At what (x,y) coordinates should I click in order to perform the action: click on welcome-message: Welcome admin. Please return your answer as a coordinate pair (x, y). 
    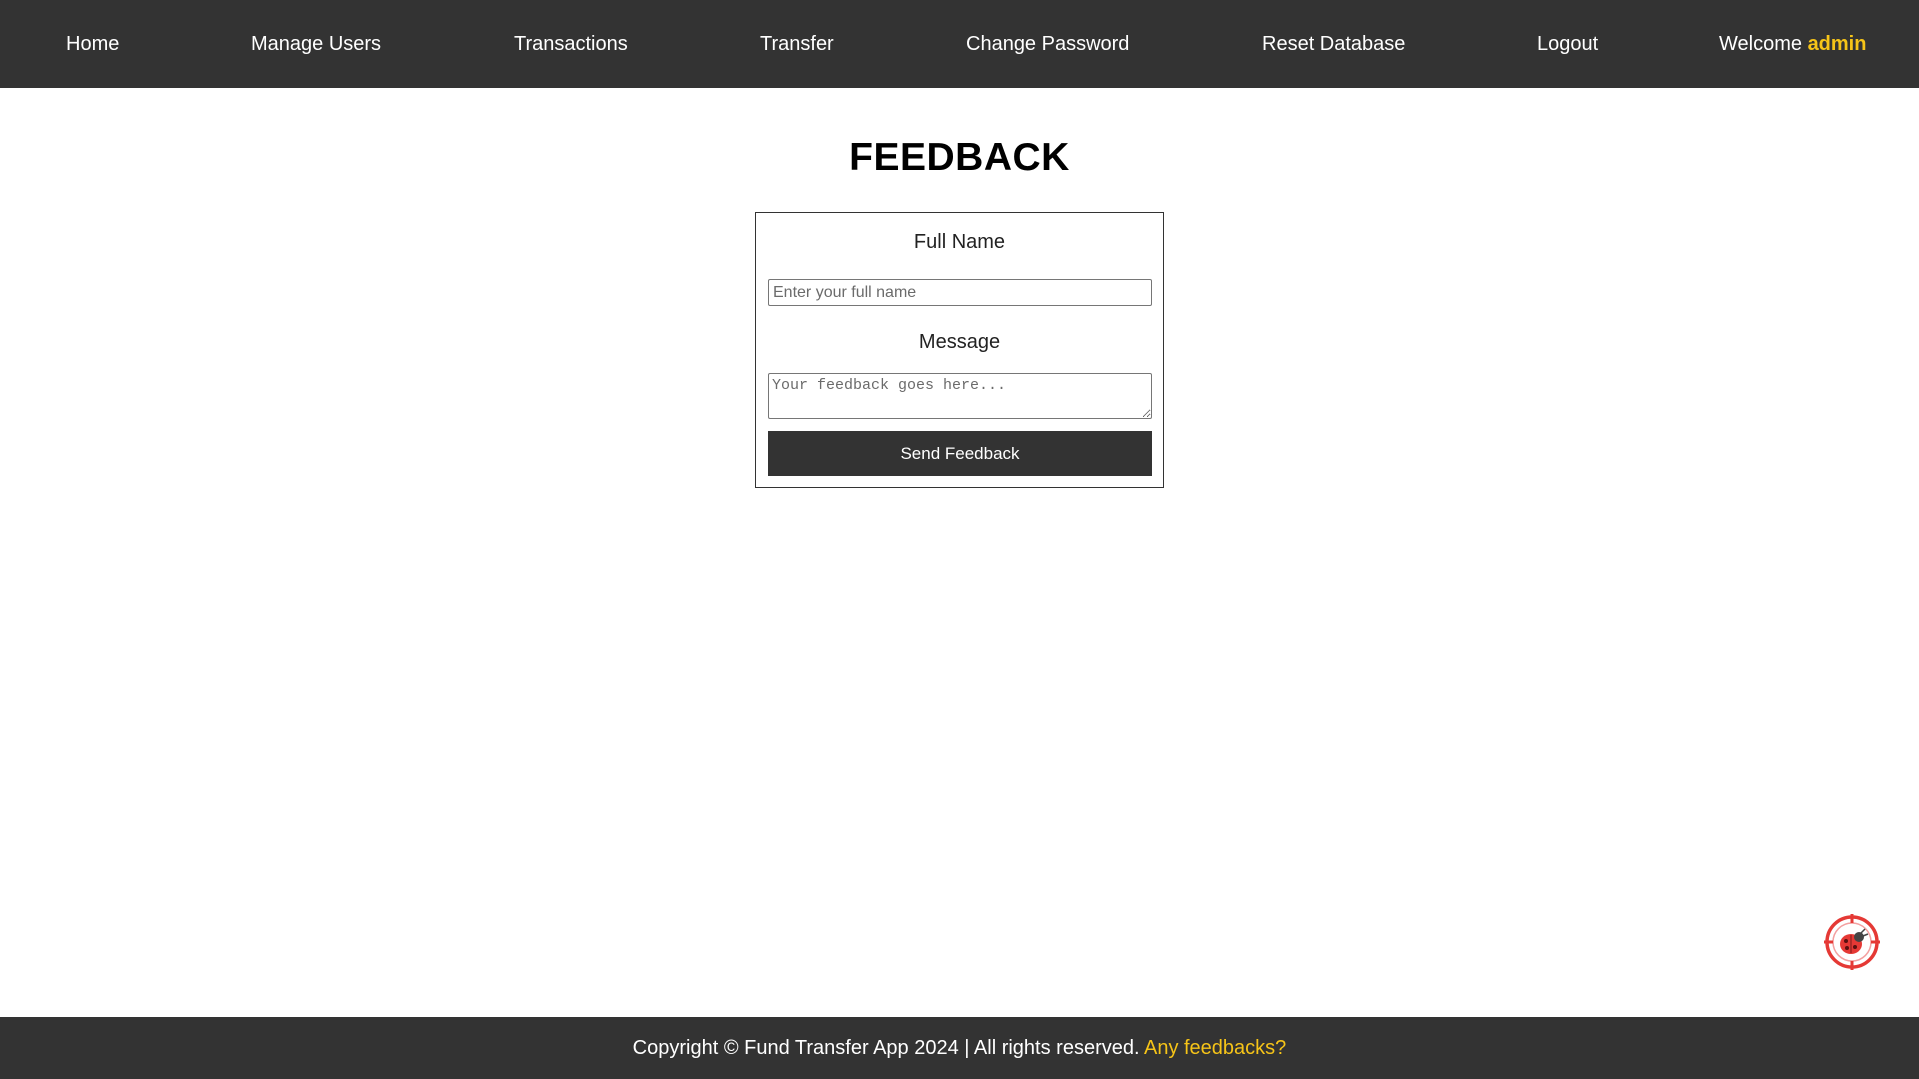
    Looking at the image, I should click on (1792, 44).